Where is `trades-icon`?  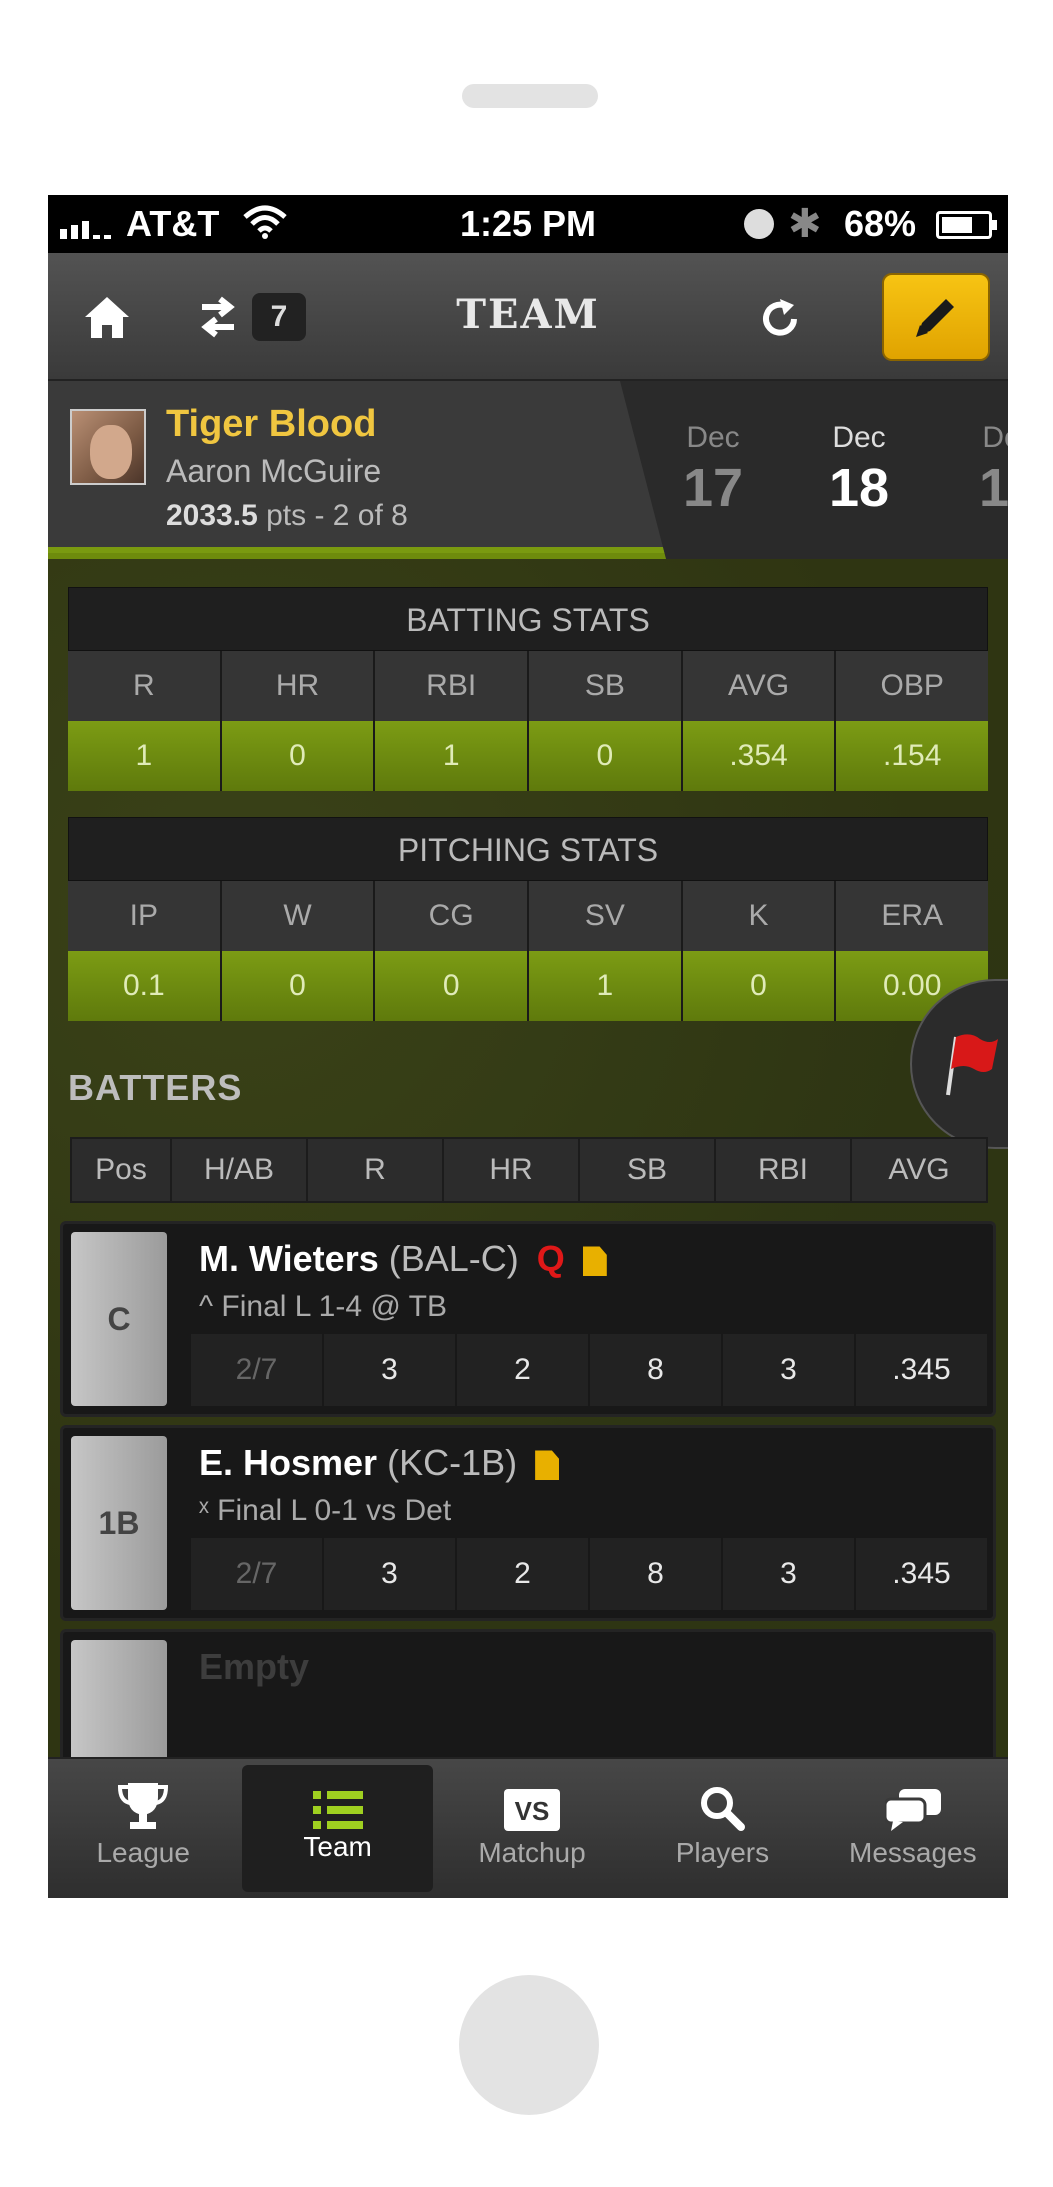
trades-icon is located at coordinates (218, 317).